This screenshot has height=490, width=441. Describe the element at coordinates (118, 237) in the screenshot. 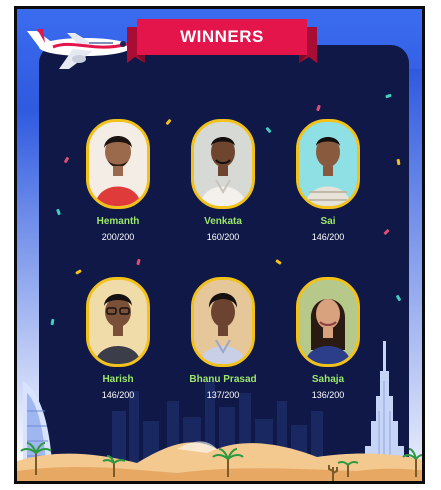

I see `winner-score: 200/200` at that location.